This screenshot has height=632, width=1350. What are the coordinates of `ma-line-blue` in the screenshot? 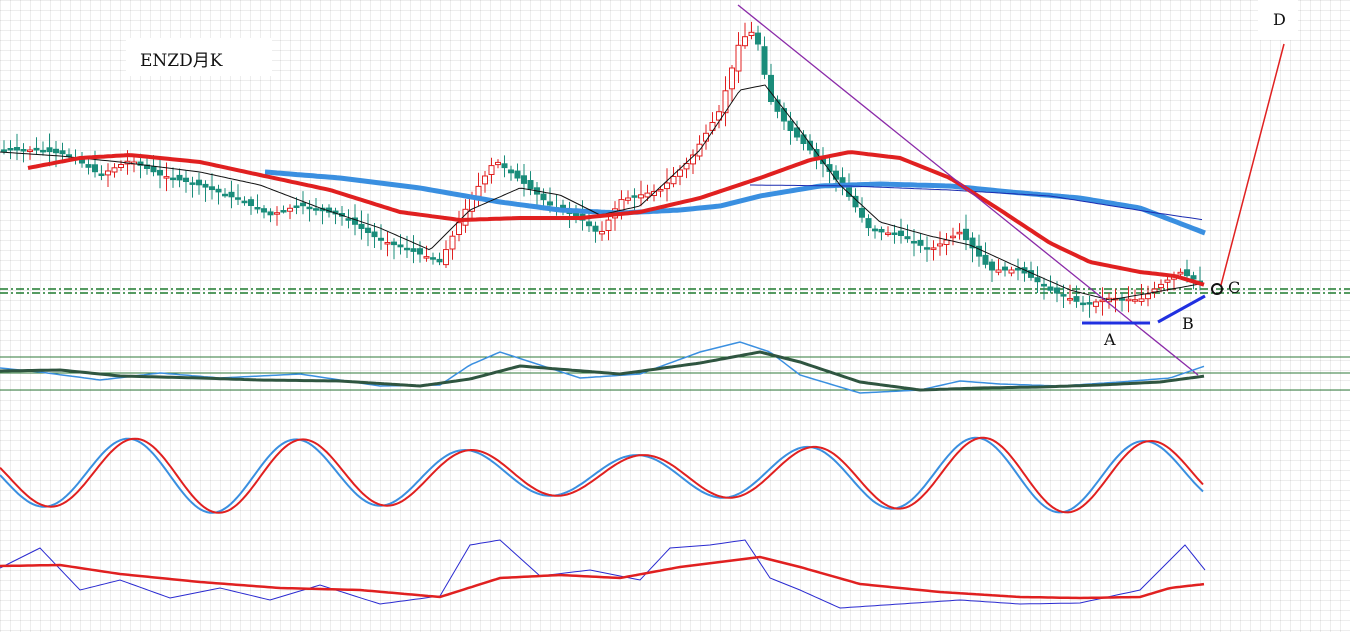 It's located at (735, 202).